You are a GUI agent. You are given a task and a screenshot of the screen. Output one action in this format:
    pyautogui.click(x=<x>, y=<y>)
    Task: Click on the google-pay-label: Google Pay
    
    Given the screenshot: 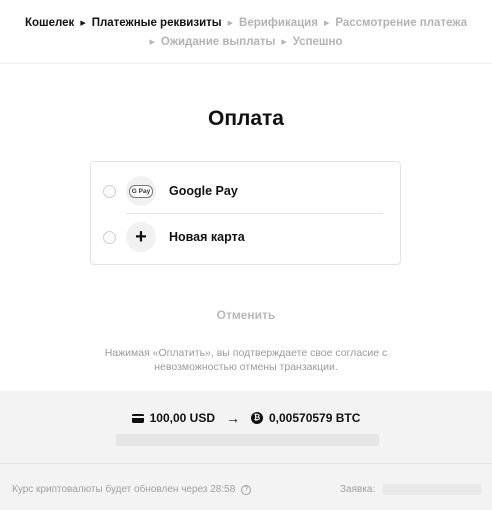 What is the action you would take?
    pyautogui.click(x=203, y=191)
    